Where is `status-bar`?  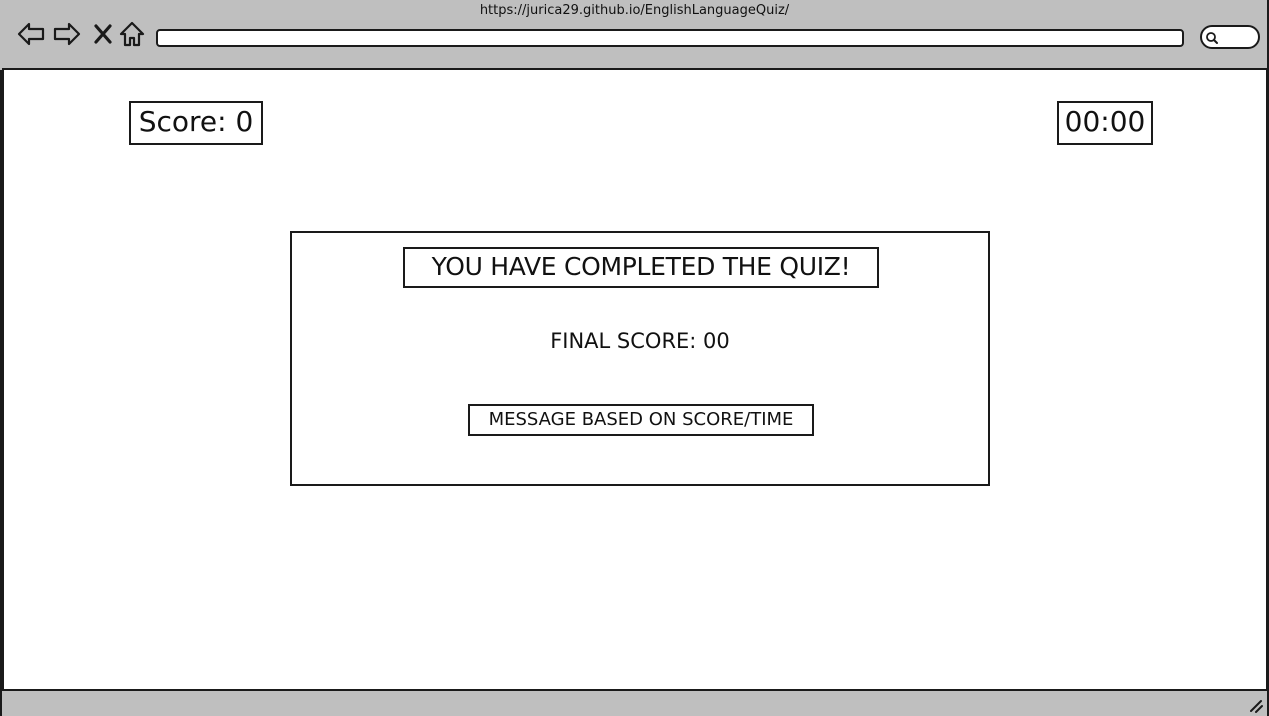 status-bar is located at coordinates (634, 702).